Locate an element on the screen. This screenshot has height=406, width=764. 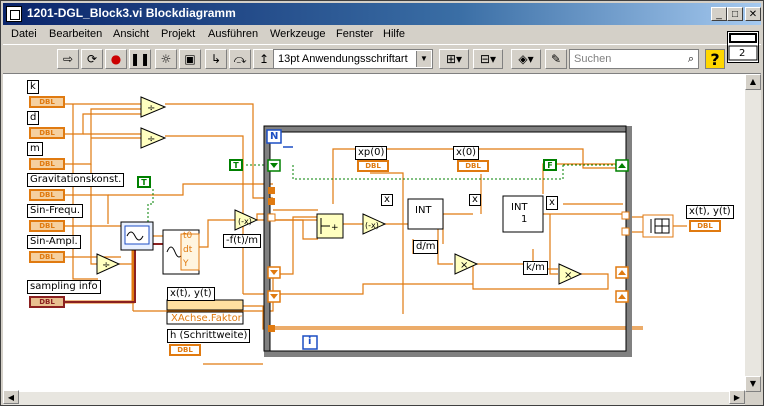
xachse-property: XAchse.Faktor is located at coordinates (206, 318).